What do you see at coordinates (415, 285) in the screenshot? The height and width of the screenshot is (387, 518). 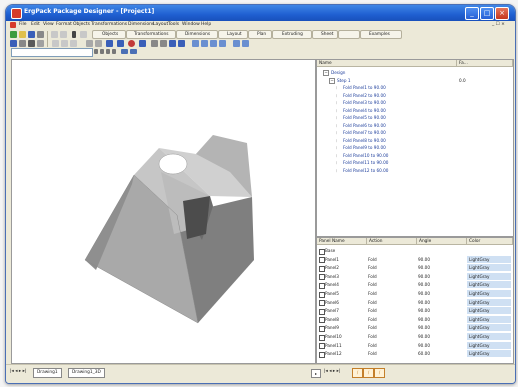 I see `table-row: Panel4 Fold 90.00 LightGray` at bounding box center [415, 285].